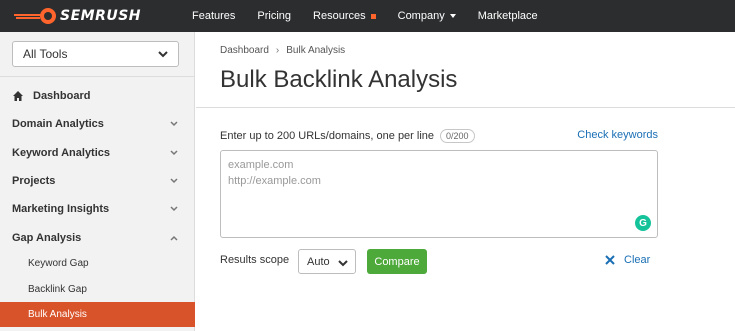  Describe the element at coordinates (213, 16) in the screenshot. I see `nav-features: Features` at that location.